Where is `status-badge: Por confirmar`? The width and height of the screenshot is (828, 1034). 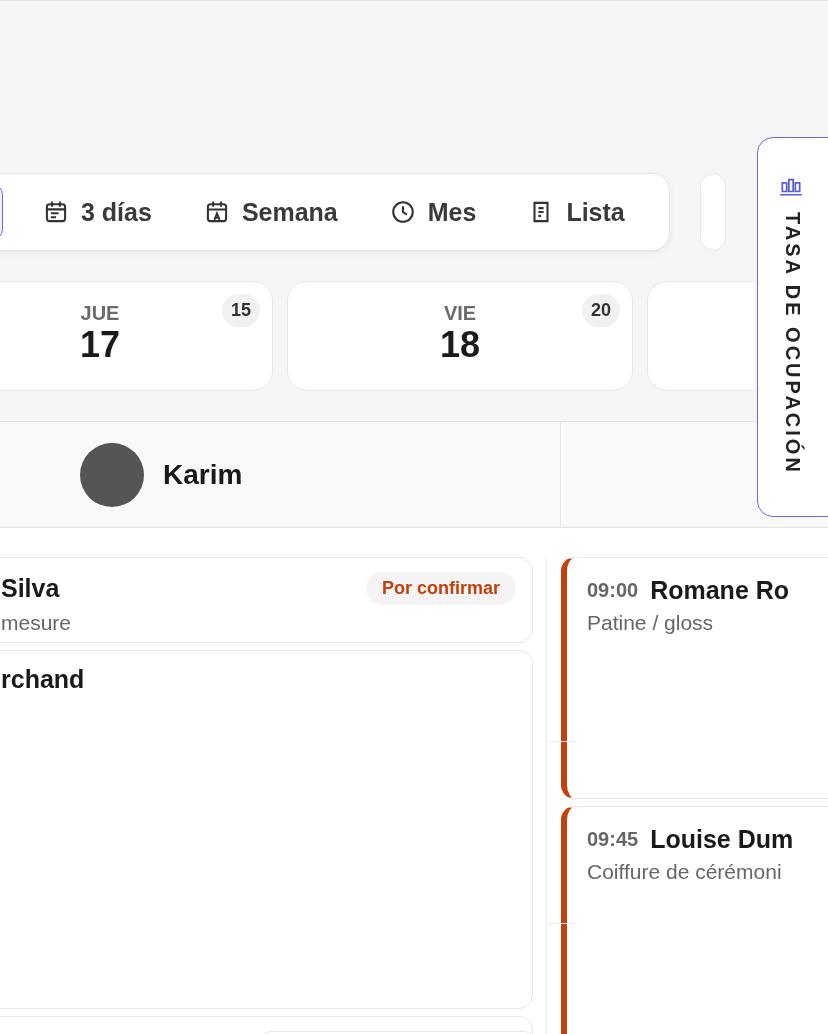 status-badge: Por confirmar is located at coordinates (440, 588).